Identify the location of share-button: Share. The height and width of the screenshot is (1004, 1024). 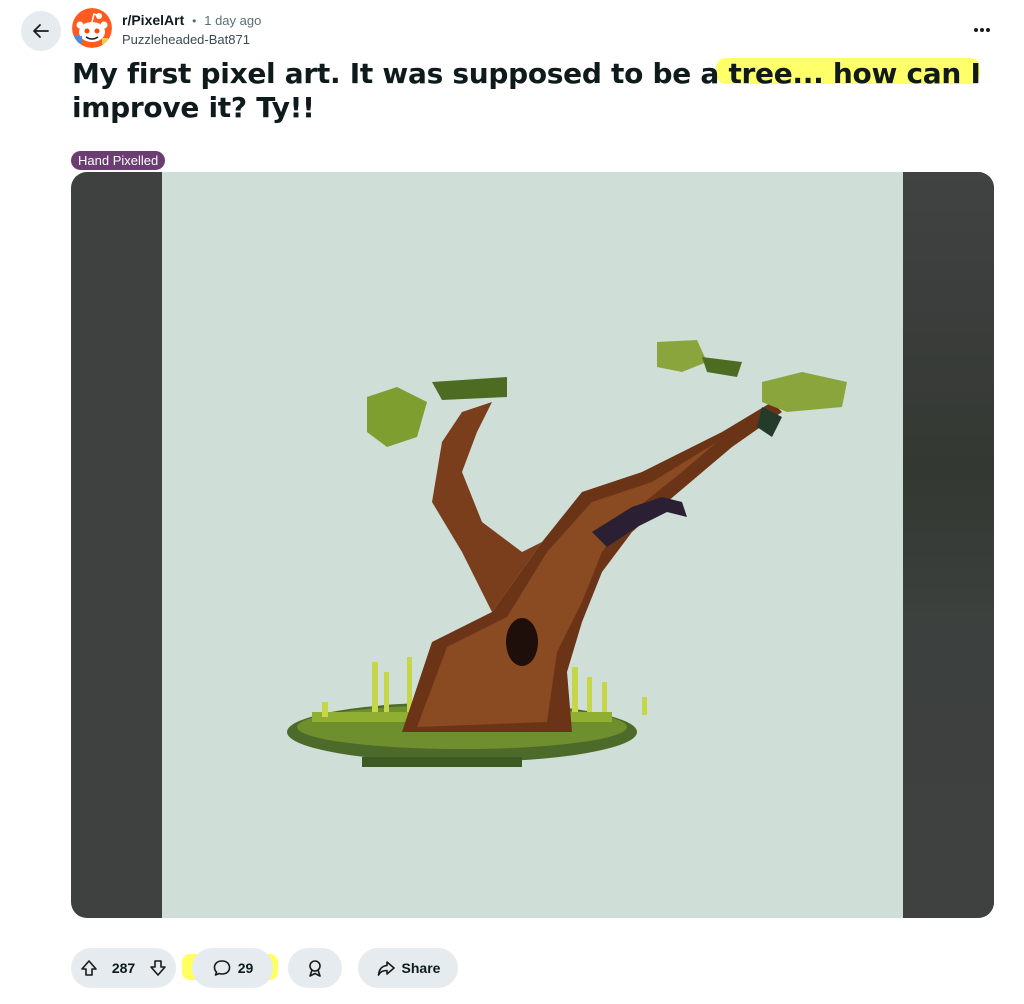
(408, 968).